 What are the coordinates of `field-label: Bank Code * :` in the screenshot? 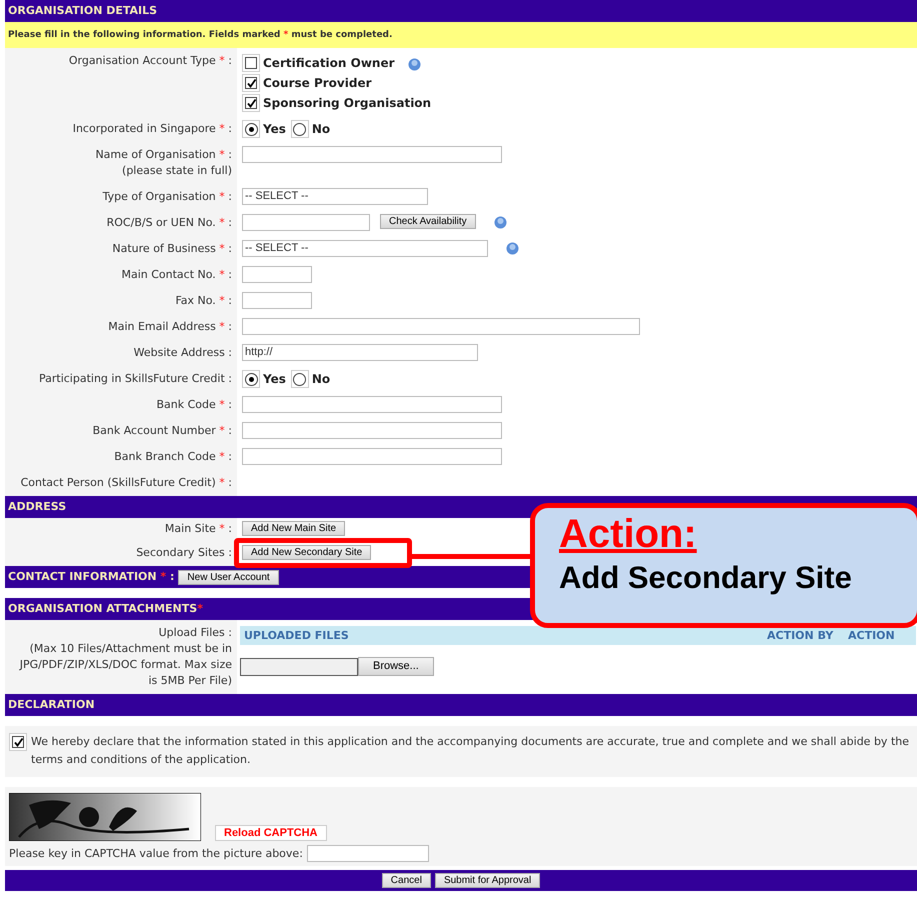 It's located at (194, 405).